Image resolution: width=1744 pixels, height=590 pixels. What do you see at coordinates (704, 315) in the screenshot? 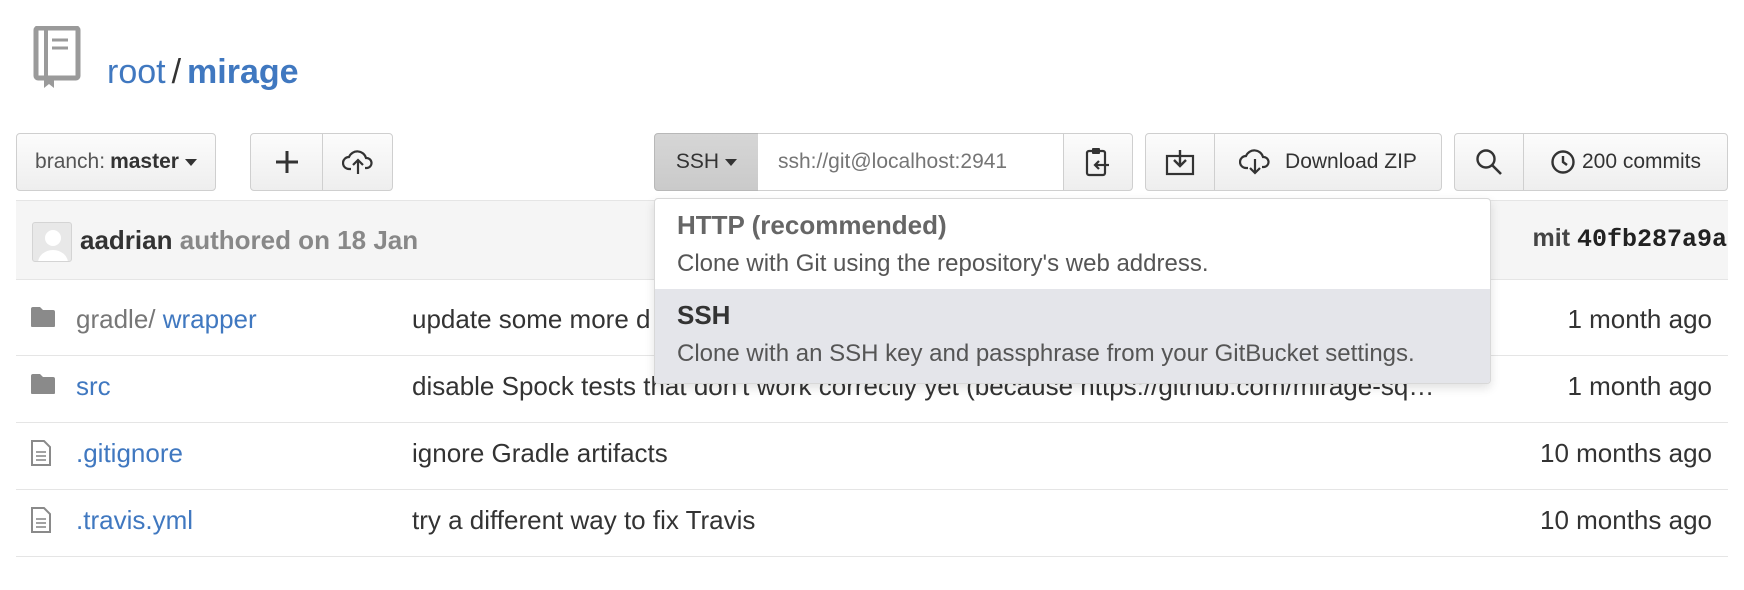
I see `clone-option-title: SSH` at bounding box center [704, 315].